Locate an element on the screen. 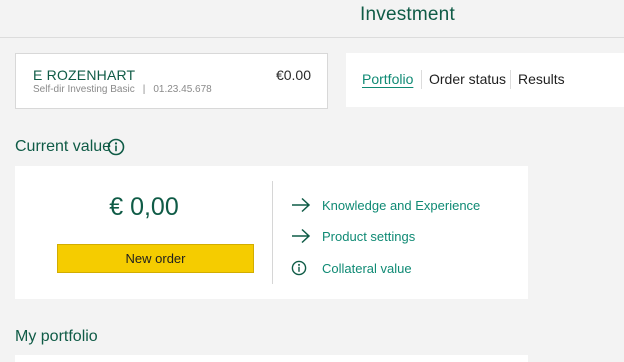 The image size is (624, 362). account-balance: €0.00 is located at coordinates (293, 75).